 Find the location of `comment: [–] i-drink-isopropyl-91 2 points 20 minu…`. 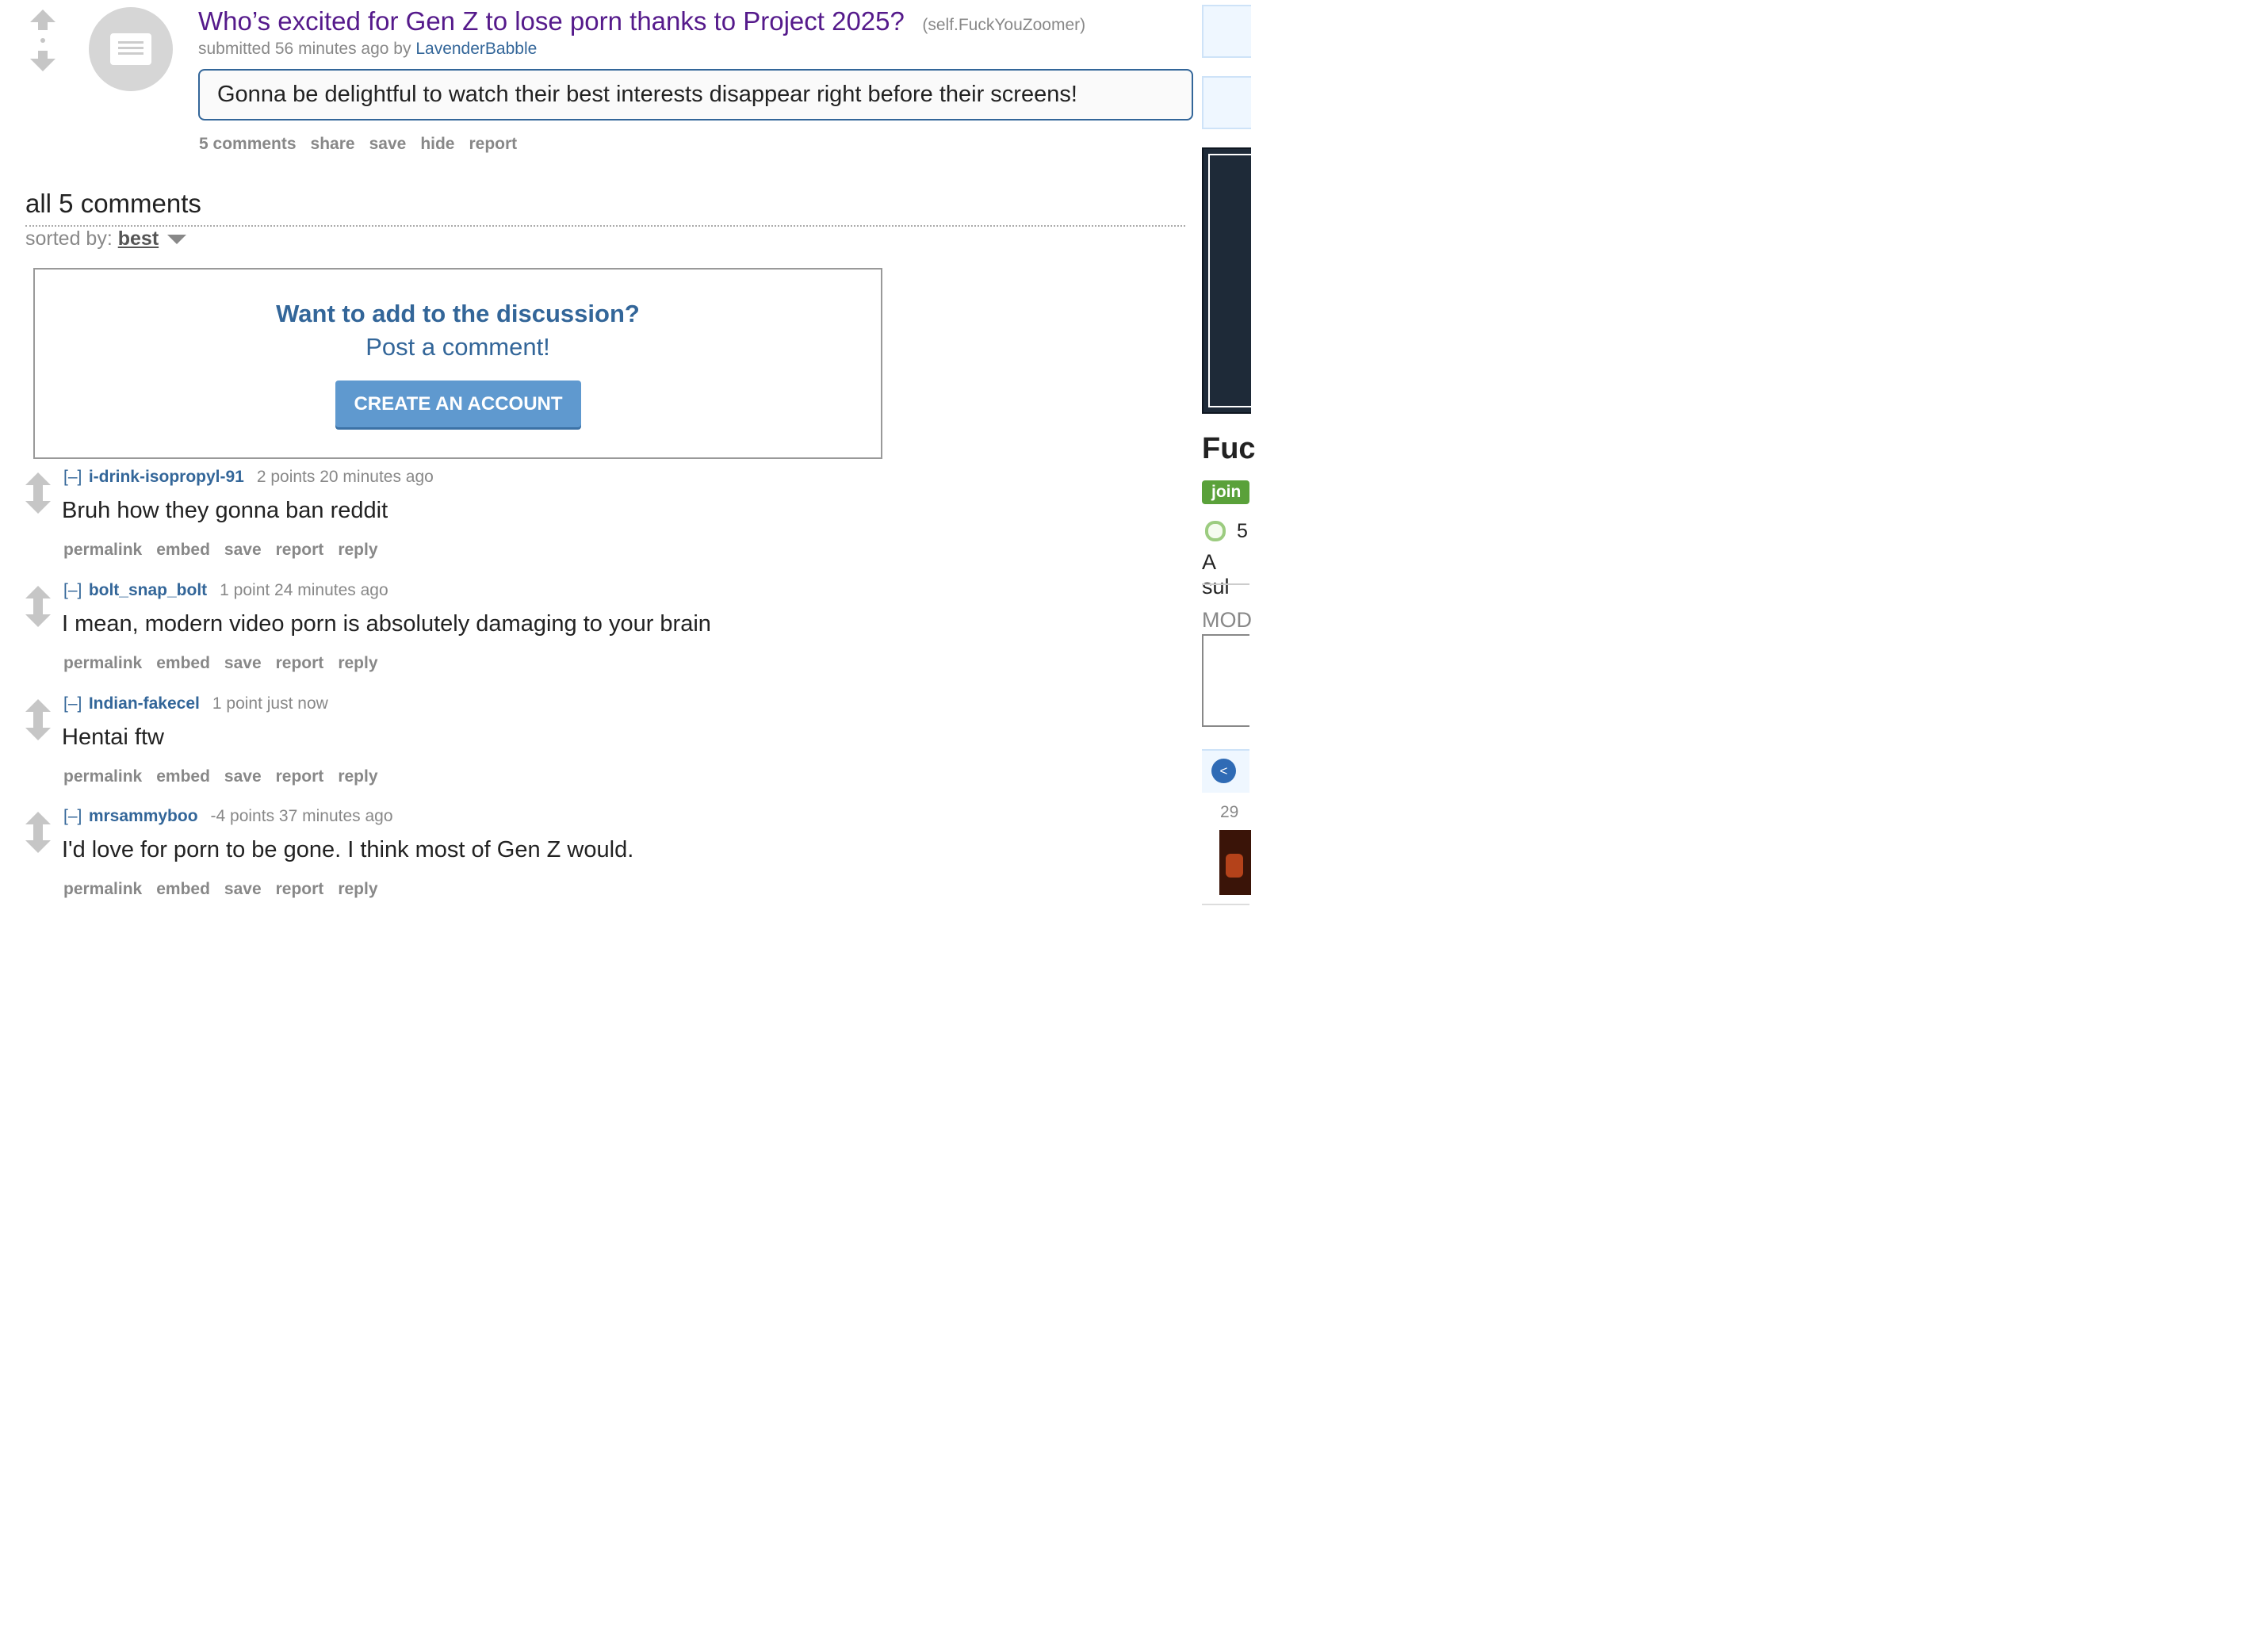

comment: [–] i-drink-isopropyl-91 2 points 20 minu… is located at coordinates (475, 523).